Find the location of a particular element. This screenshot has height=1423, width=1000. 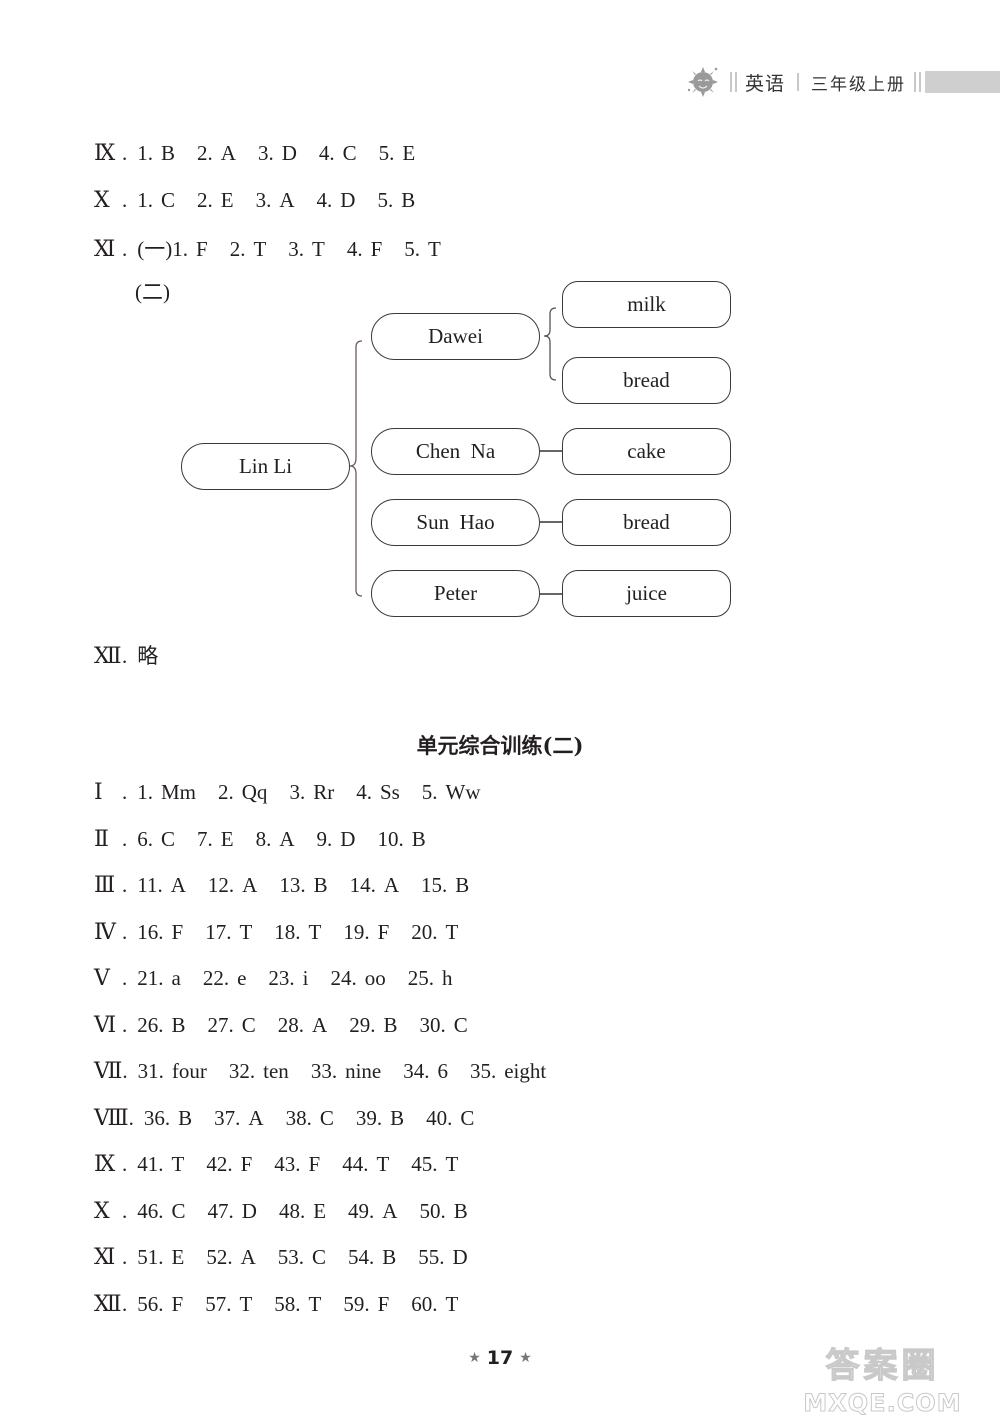

roman-numeral: Ⅷ is located at coordinates (111, 1117).